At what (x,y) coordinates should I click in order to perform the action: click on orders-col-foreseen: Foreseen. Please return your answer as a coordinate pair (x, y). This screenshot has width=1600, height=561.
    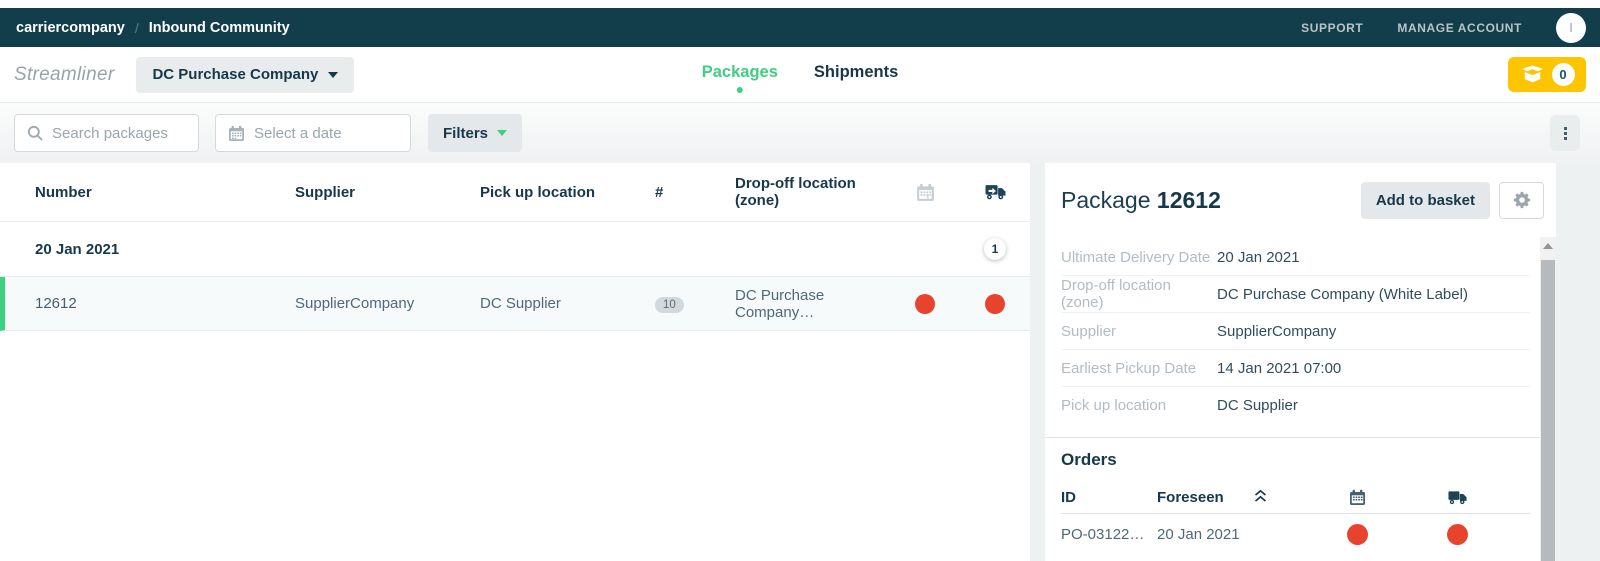
    Looking at the image, I should click on (1190, 497).